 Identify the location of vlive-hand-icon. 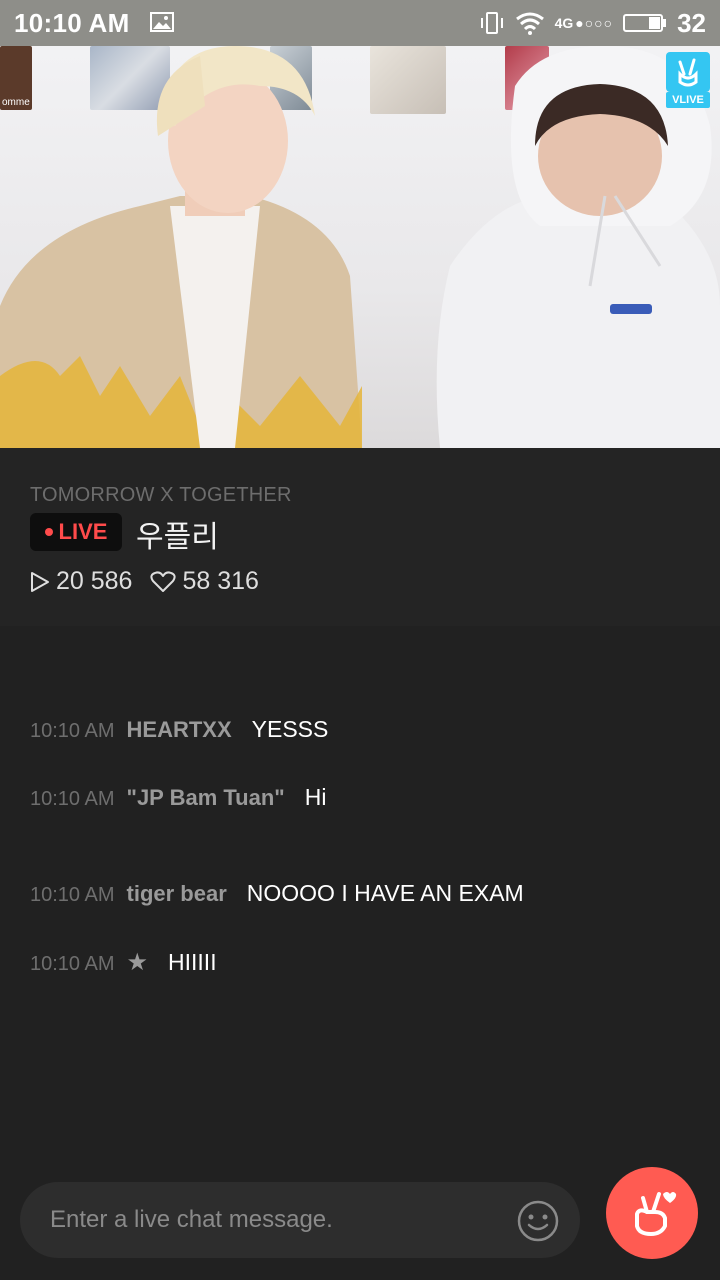
(688, 72).